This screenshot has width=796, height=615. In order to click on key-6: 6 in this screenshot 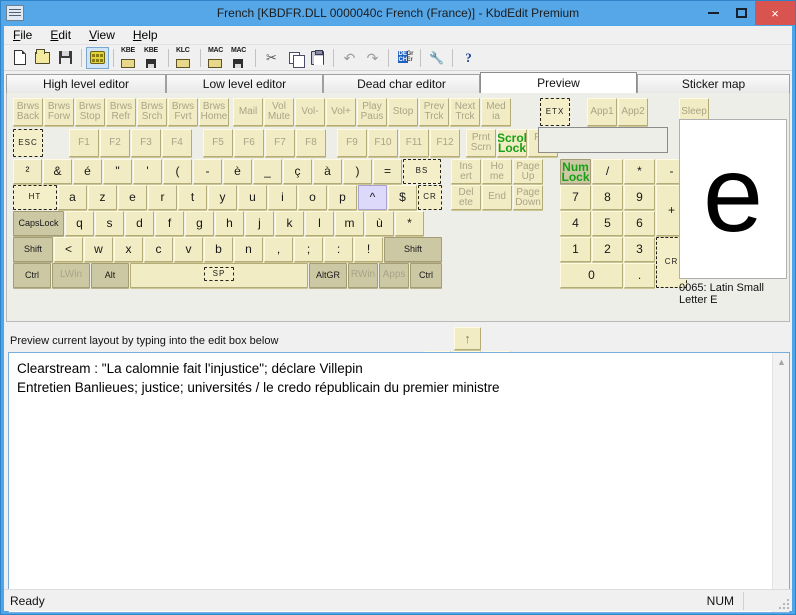, I will do `click(639, 223)`.